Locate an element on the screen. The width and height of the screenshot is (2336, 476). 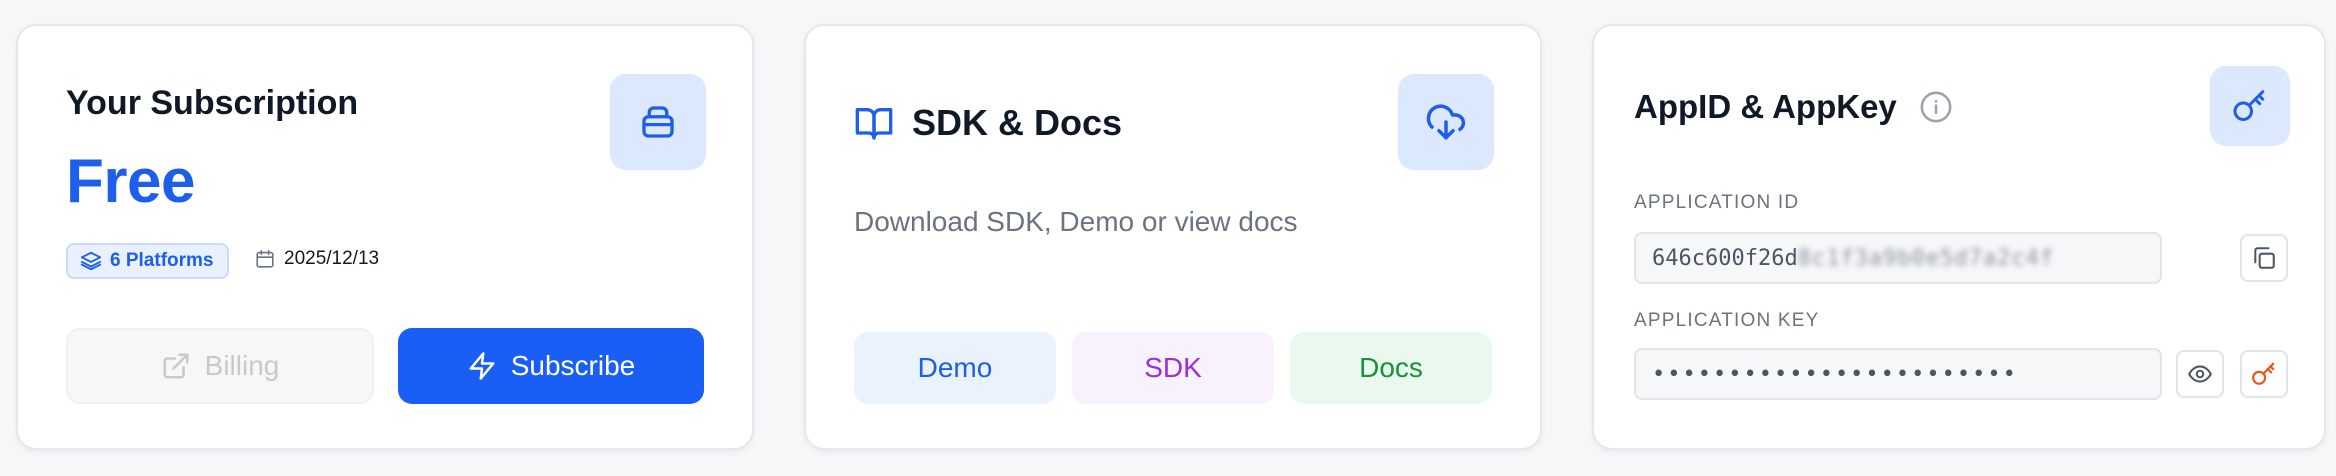
subscribe-button: Subscribe is located at coordinates (551, 366).